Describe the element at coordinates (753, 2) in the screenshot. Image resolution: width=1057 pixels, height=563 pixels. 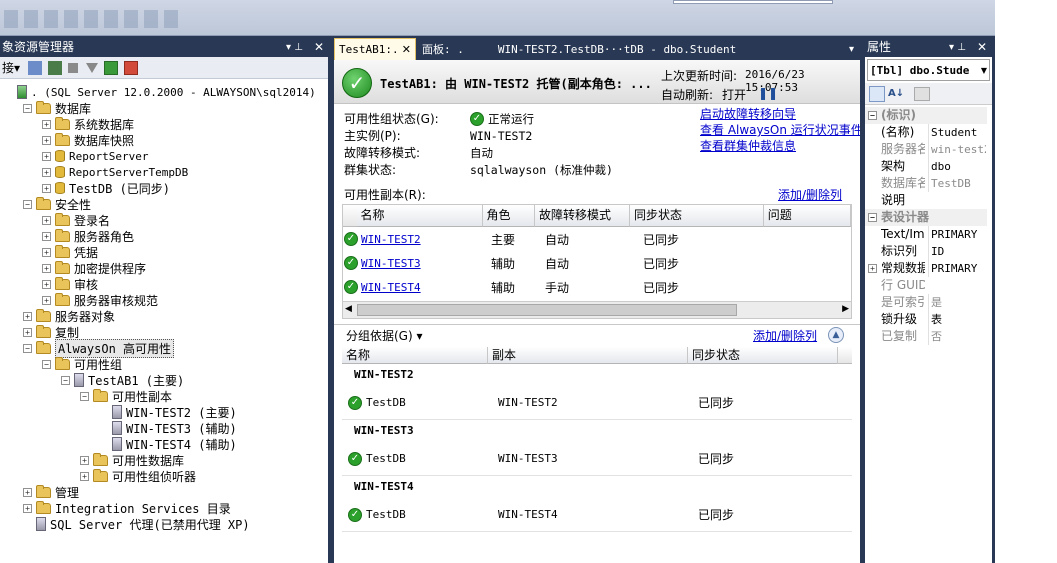
I see `toolbar-combo` at that location.